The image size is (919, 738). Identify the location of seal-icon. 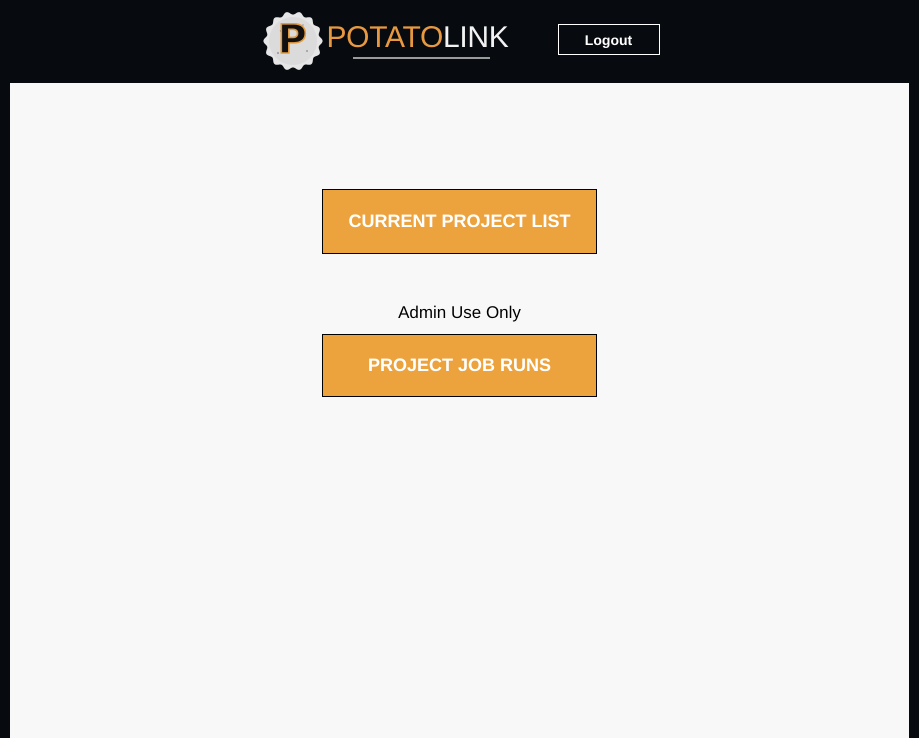
(293, 40).